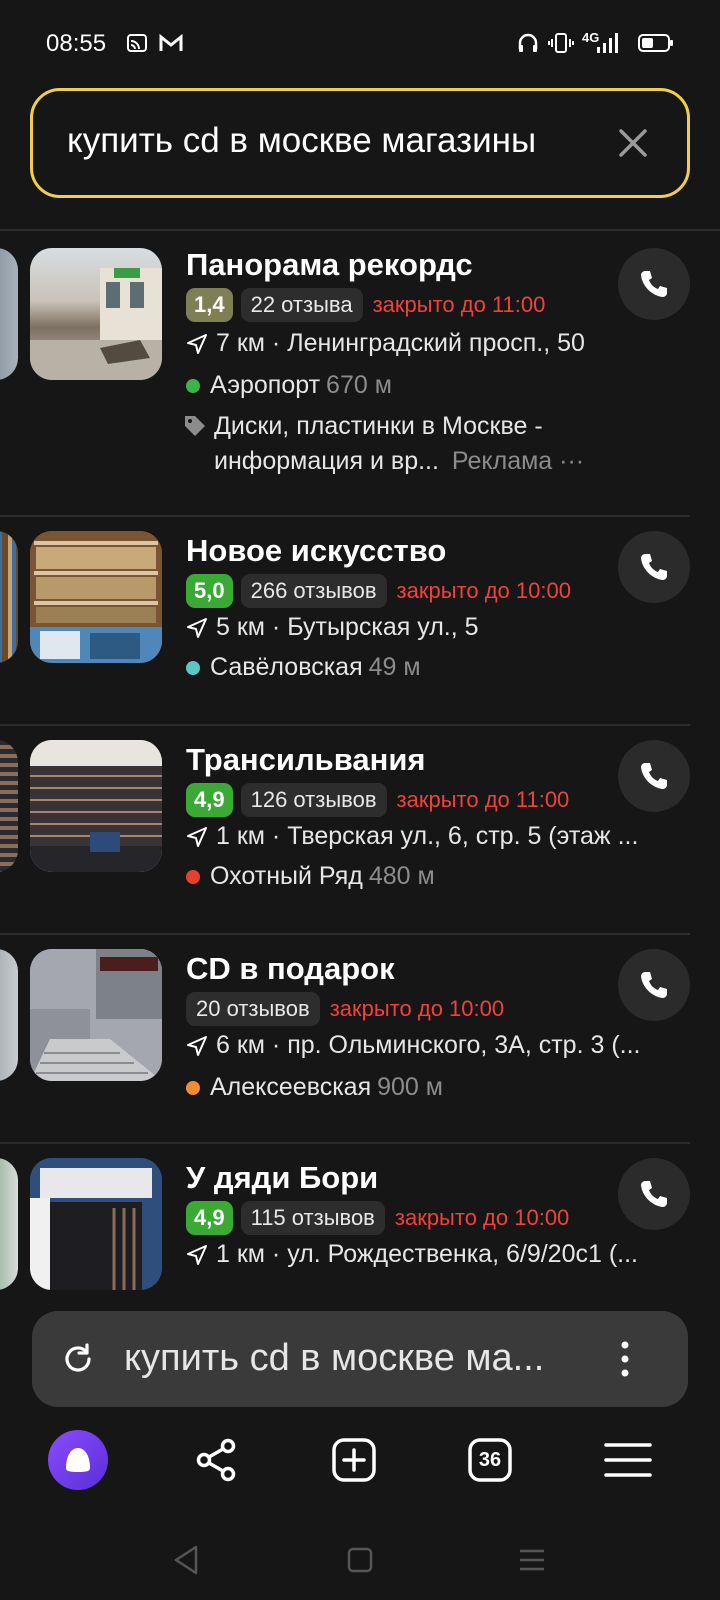 The height and width of the screenshot is (1600, 720). I want to click on reviews-badge: 115 отзывов, so click(312, 1218).